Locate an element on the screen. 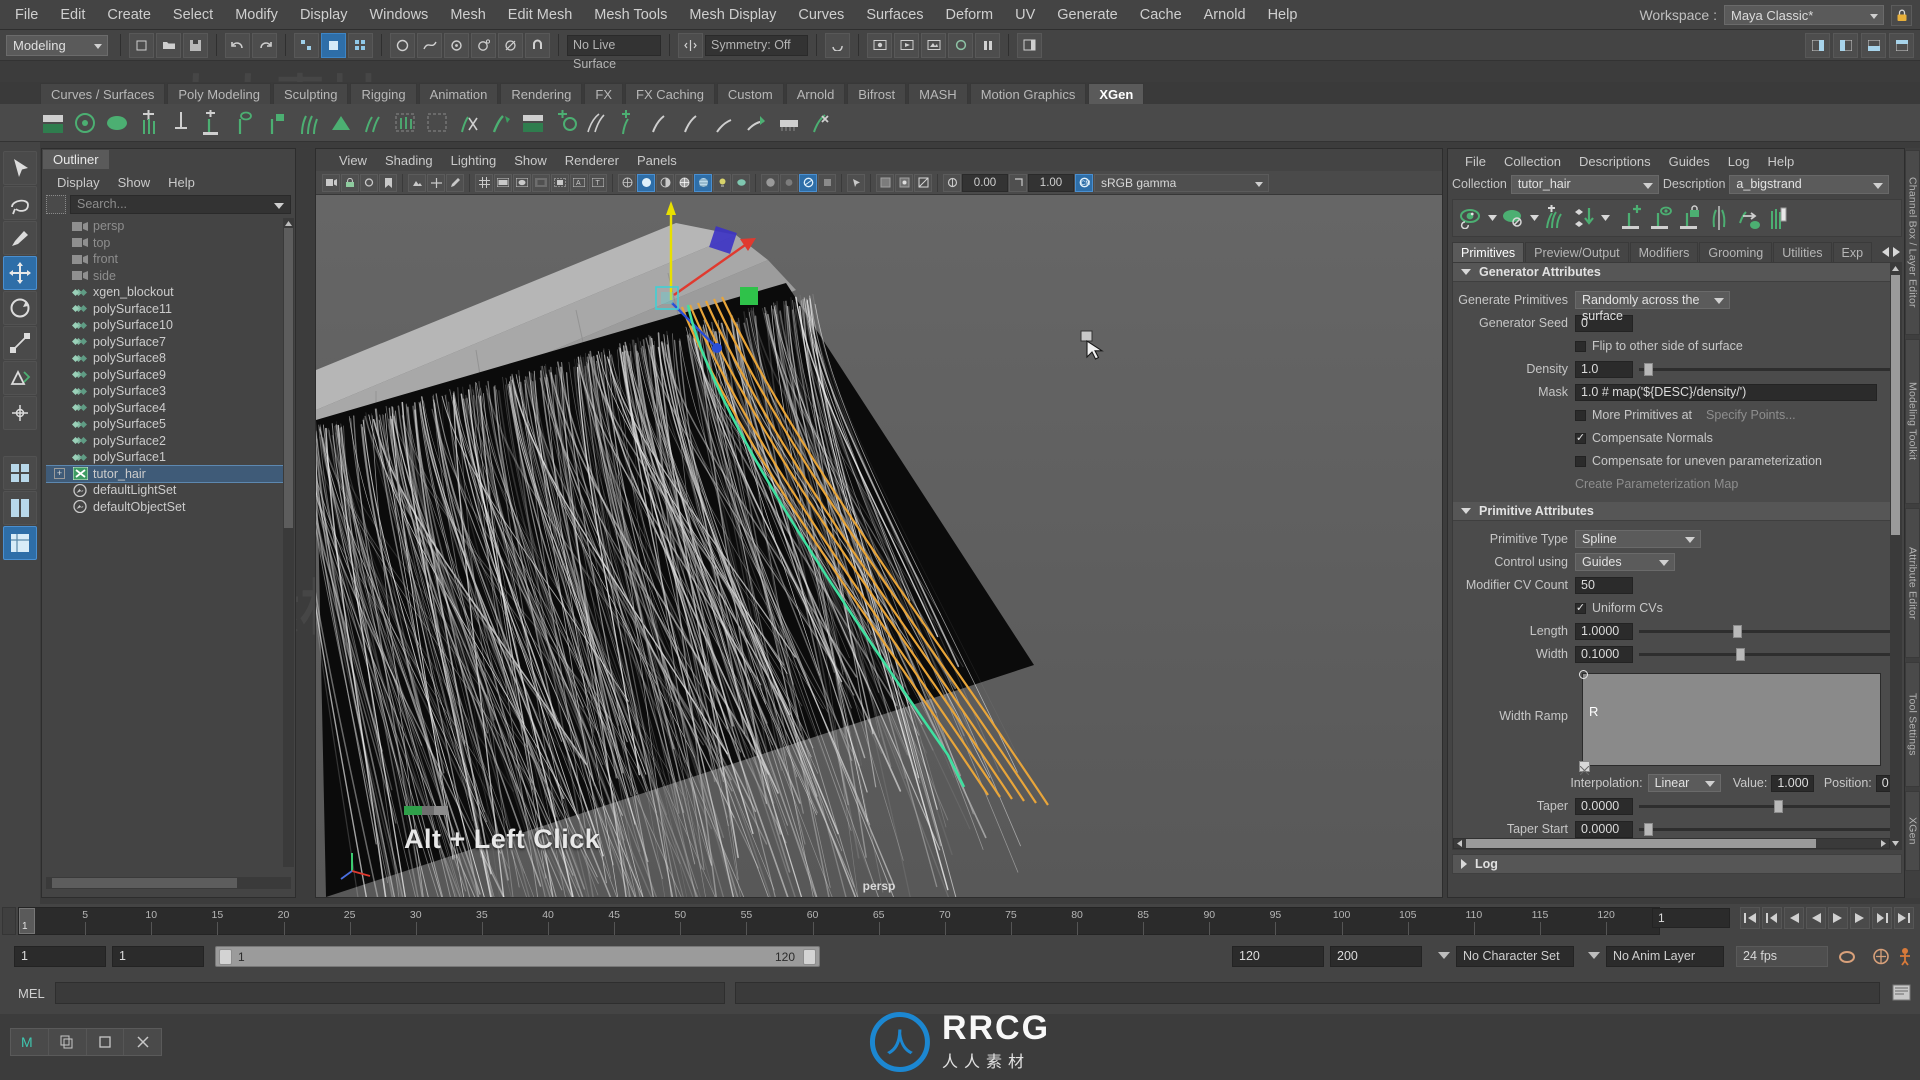  right-tab-channel-box-layer-editor: Channel Box / Layer Editor is located at coordinates (1912, 242).